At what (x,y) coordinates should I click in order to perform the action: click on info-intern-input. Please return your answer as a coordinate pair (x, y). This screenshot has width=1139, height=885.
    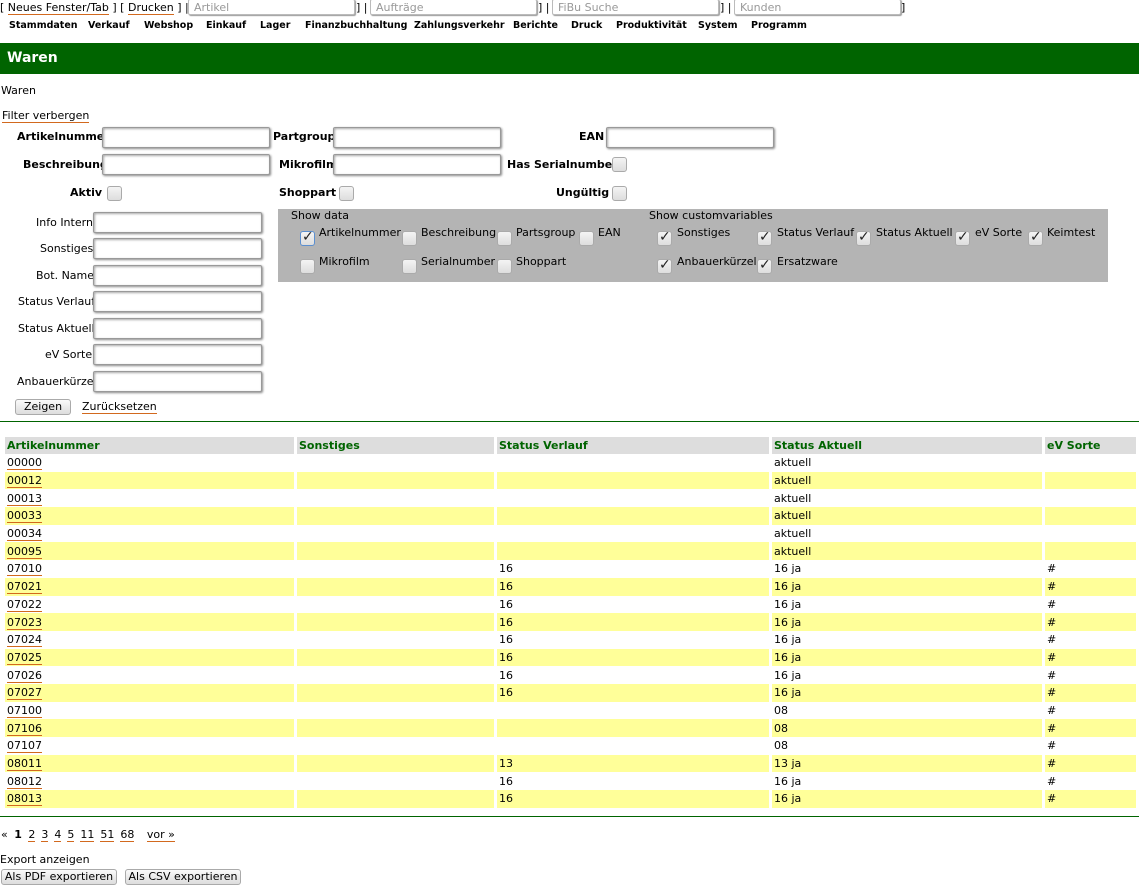
    Looking at the image, I should click on (177, 222).